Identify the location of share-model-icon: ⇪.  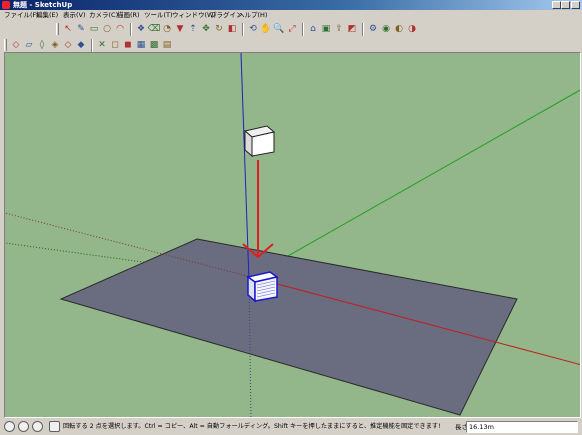
(339, 29).